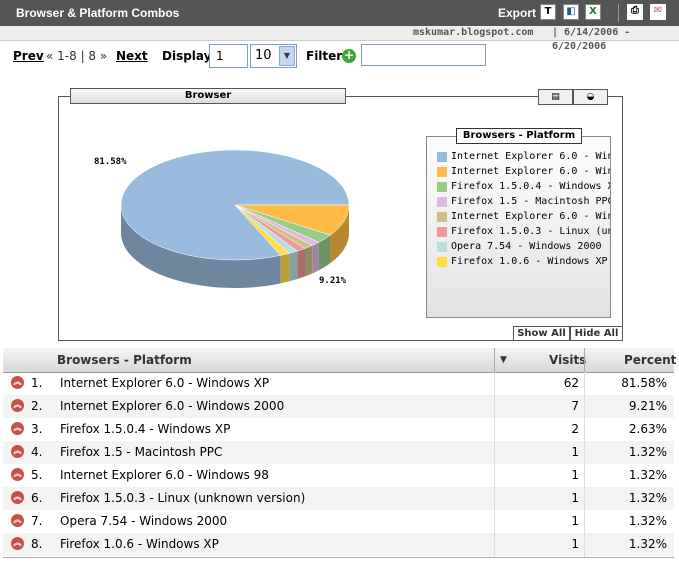 The image size is (679, 569). What do you see at coordinates (287, 56) in the screenshot?
I see `chevron-down-icon: ▼` at bounding box center [287, 56].